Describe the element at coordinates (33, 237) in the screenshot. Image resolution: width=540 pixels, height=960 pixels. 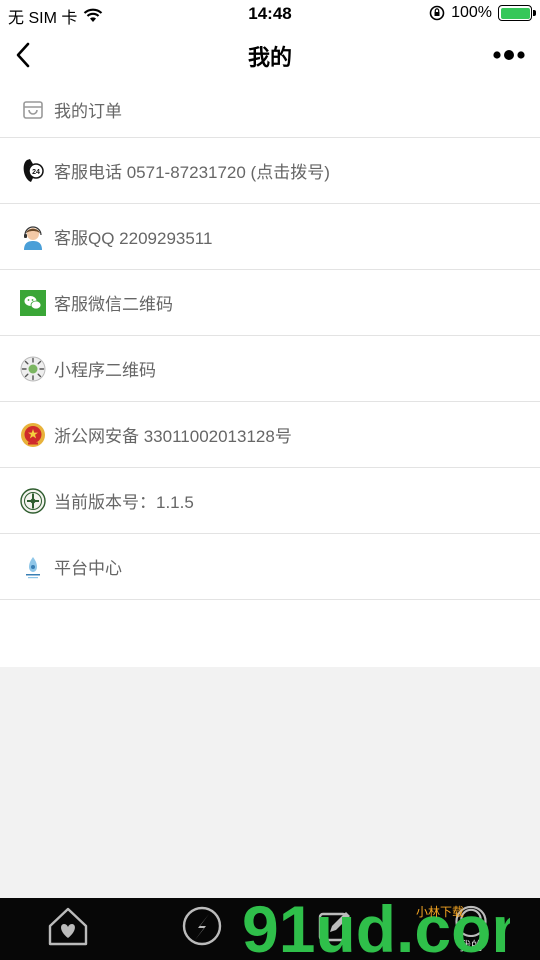
I see `support-agent-icon` at that location.